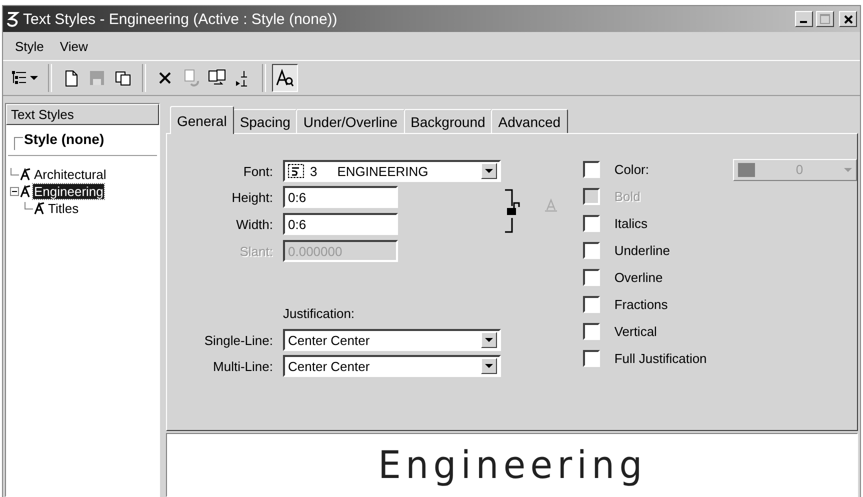 The image size is (863, 497). What do you see at coordinates (251, 197) in the screenshot?
I see `field-label: Height:` at bounding box center [251, 197].